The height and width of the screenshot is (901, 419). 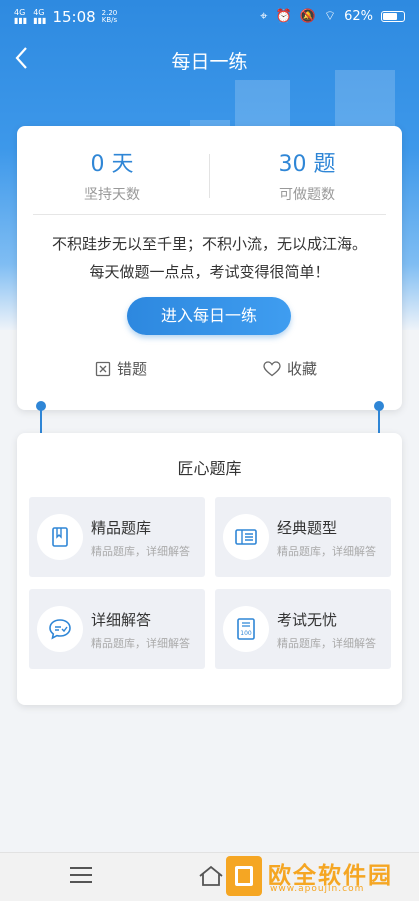 I want to click on watermark-url: www.apoujin.com, so click(x=317, y=889).